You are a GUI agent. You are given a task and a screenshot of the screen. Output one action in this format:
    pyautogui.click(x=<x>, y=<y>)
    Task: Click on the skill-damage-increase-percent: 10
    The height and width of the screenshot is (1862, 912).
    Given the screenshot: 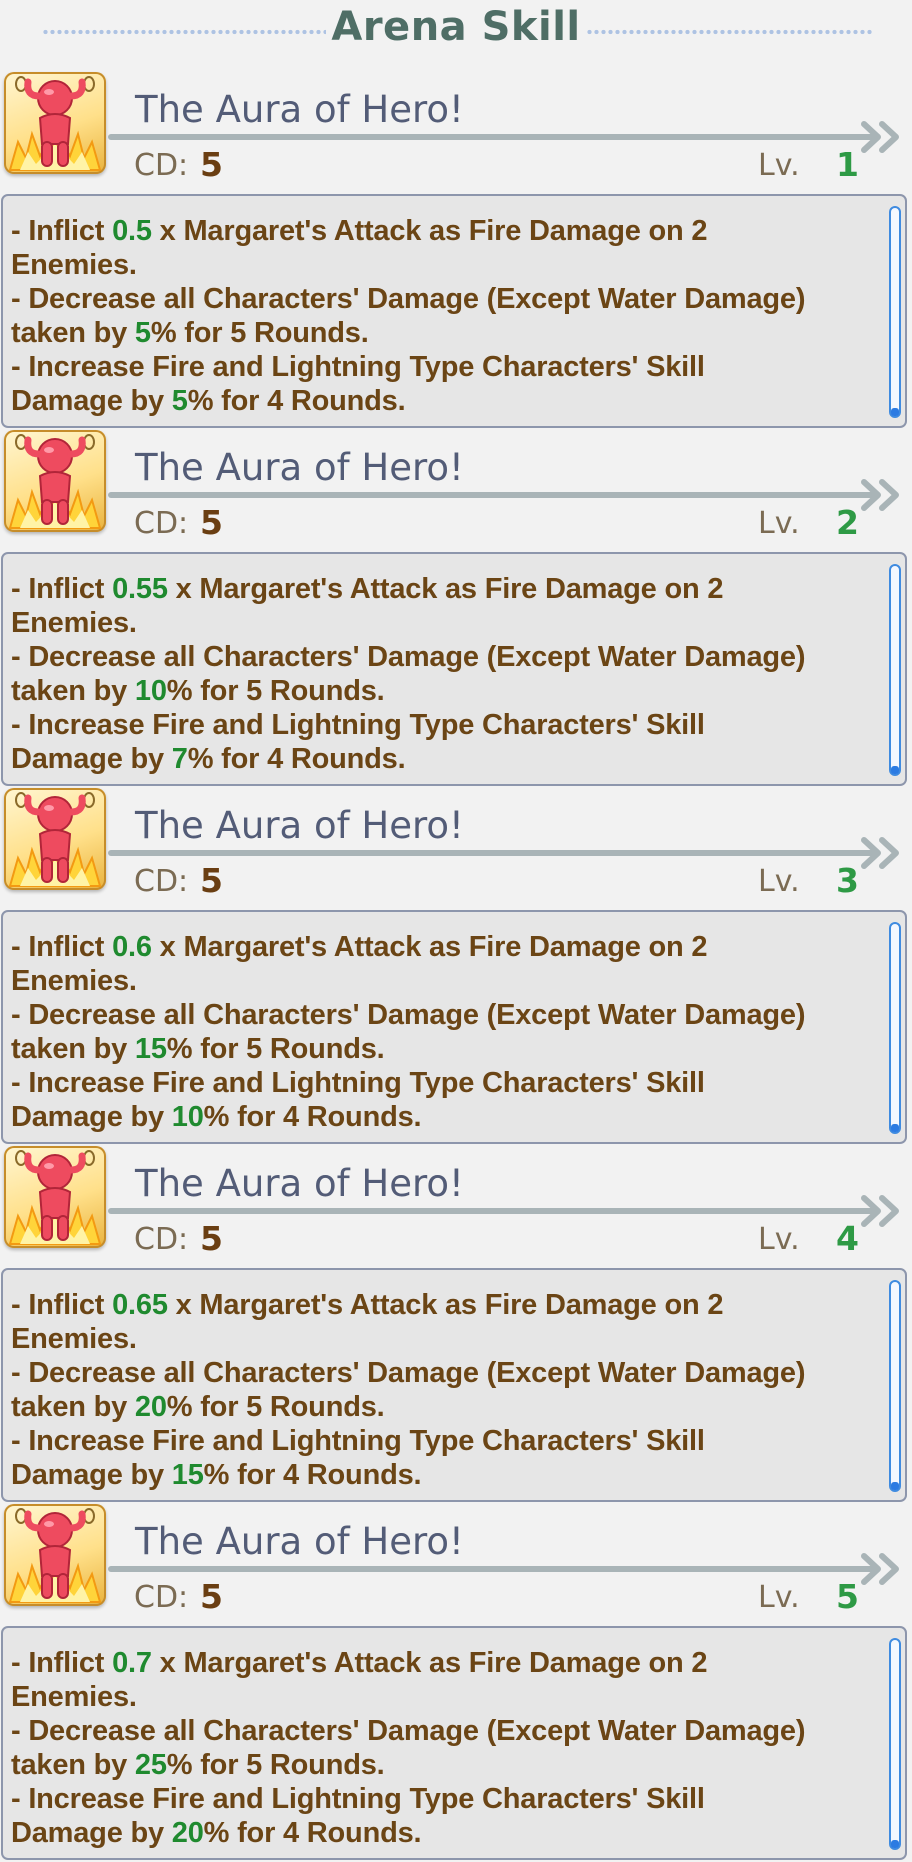 What is the action you would take?
    pyautogui.click(x=187, y=1117)
    